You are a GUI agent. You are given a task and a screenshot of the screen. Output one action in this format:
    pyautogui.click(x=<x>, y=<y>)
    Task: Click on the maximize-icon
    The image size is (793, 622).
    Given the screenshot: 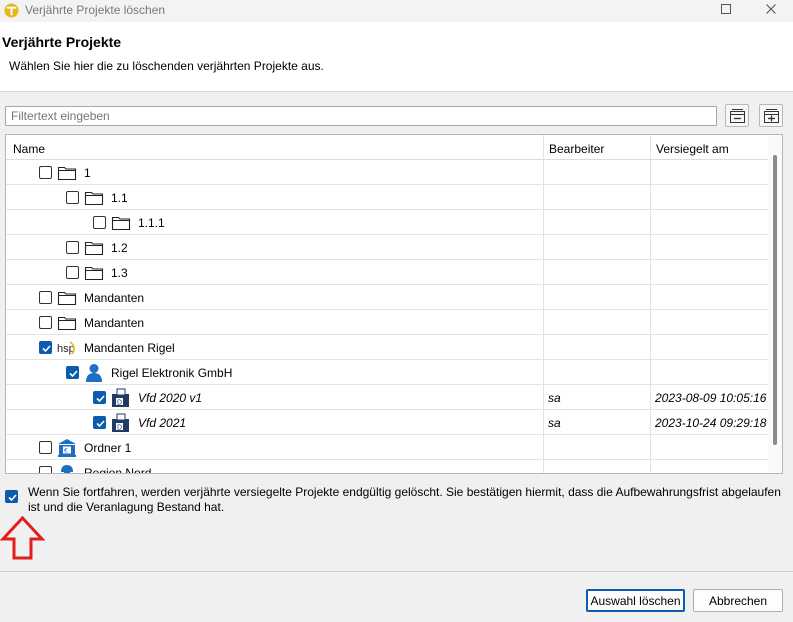 What is the action you would take?
    pyautogui.click(x=725, y=9)
    